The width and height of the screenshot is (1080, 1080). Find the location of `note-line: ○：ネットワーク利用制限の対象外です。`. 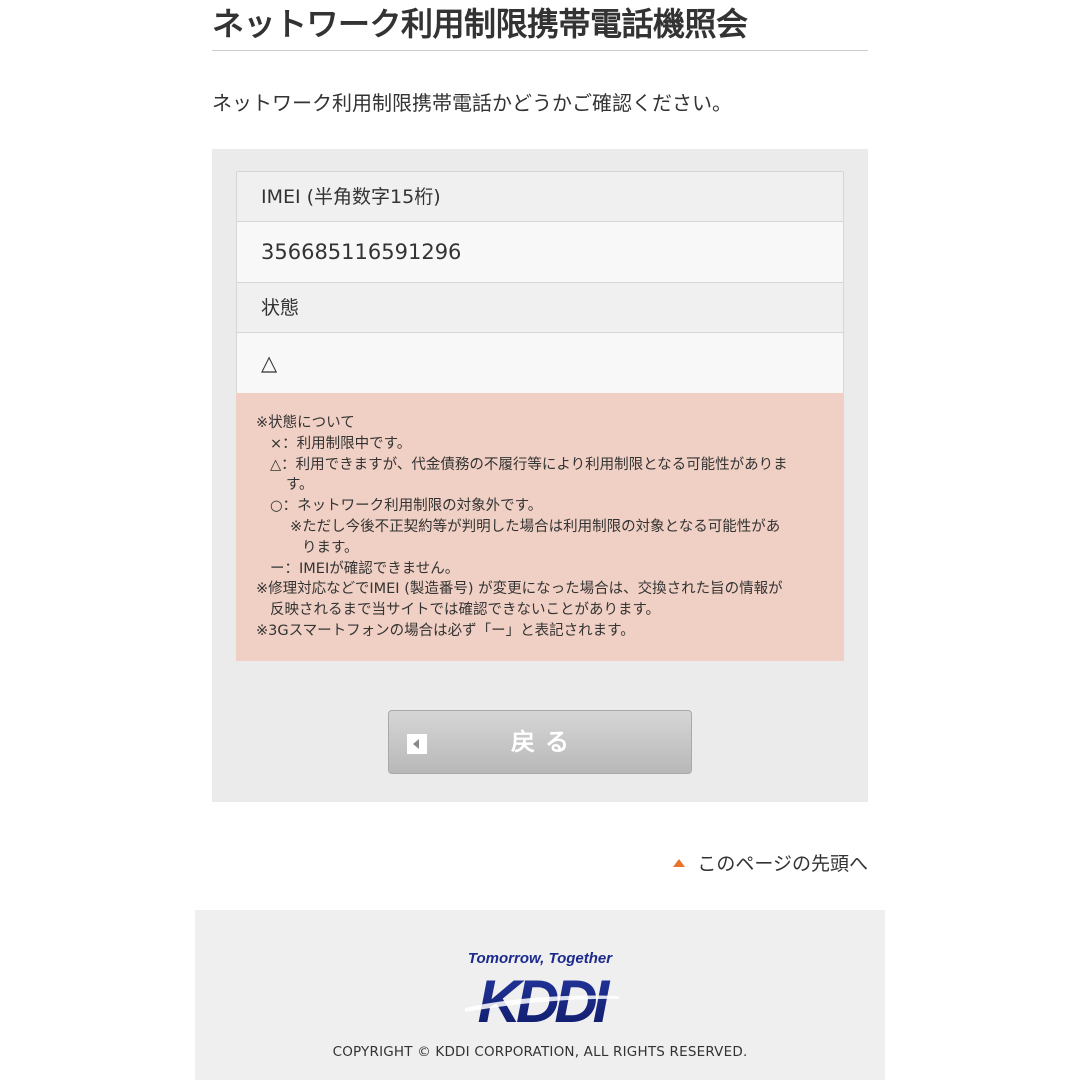

note-line: ○：ネットワーク利用制限の対象外です。 is located at coordinates (406, 506).